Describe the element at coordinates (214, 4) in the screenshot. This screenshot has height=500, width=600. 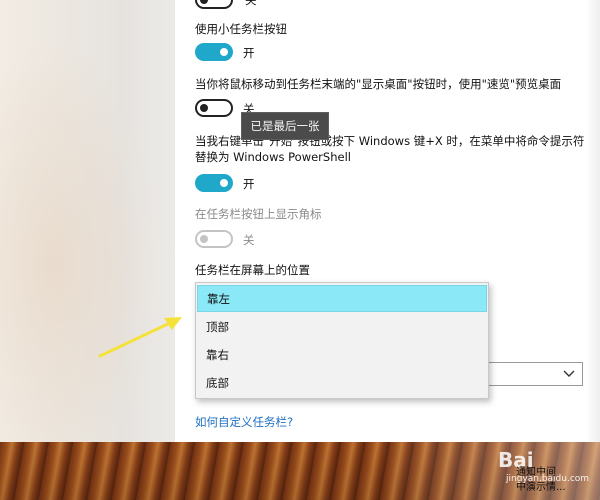
I see `prev-toggle` at that location.